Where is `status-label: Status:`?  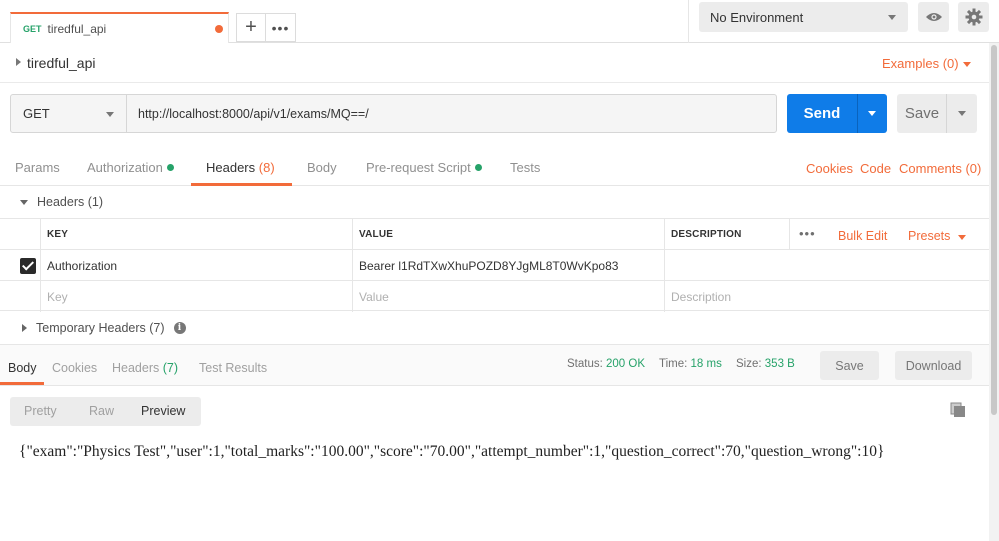
status-label: Status: is located at coordinates (585, 364).